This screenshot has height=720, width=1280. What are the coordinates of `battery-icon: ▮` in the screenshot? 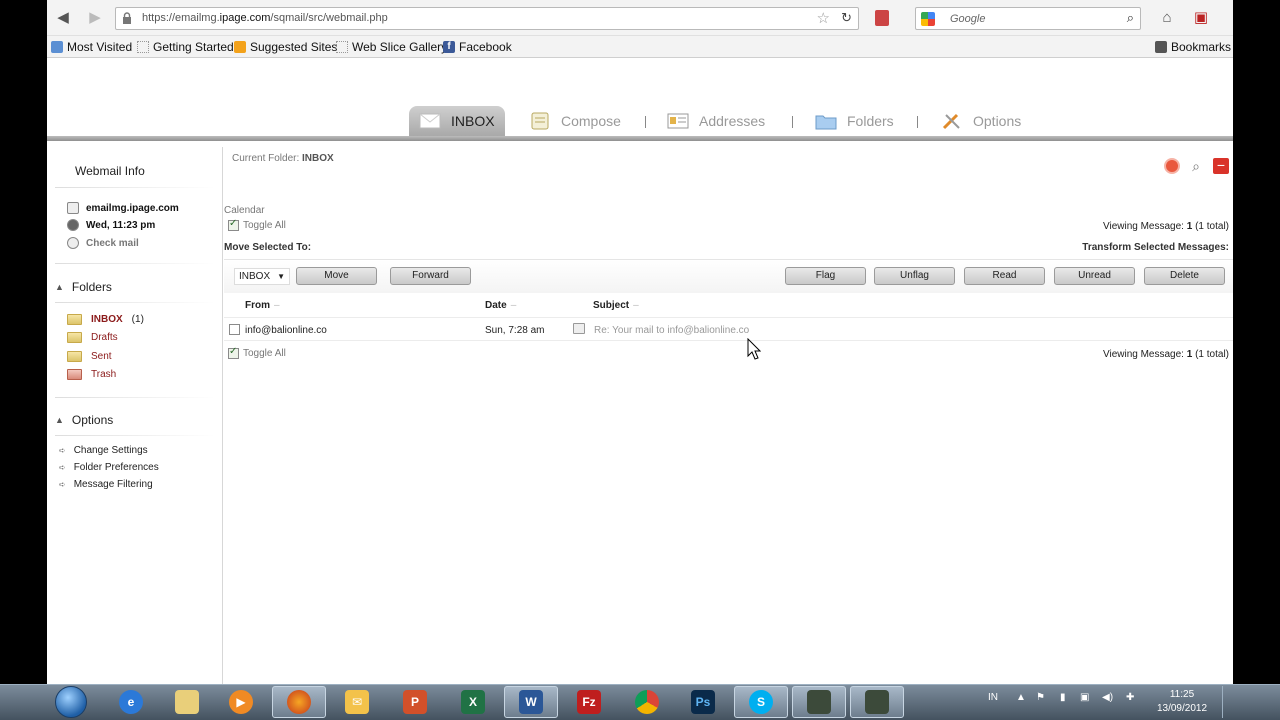 It's located at (1063, 697).